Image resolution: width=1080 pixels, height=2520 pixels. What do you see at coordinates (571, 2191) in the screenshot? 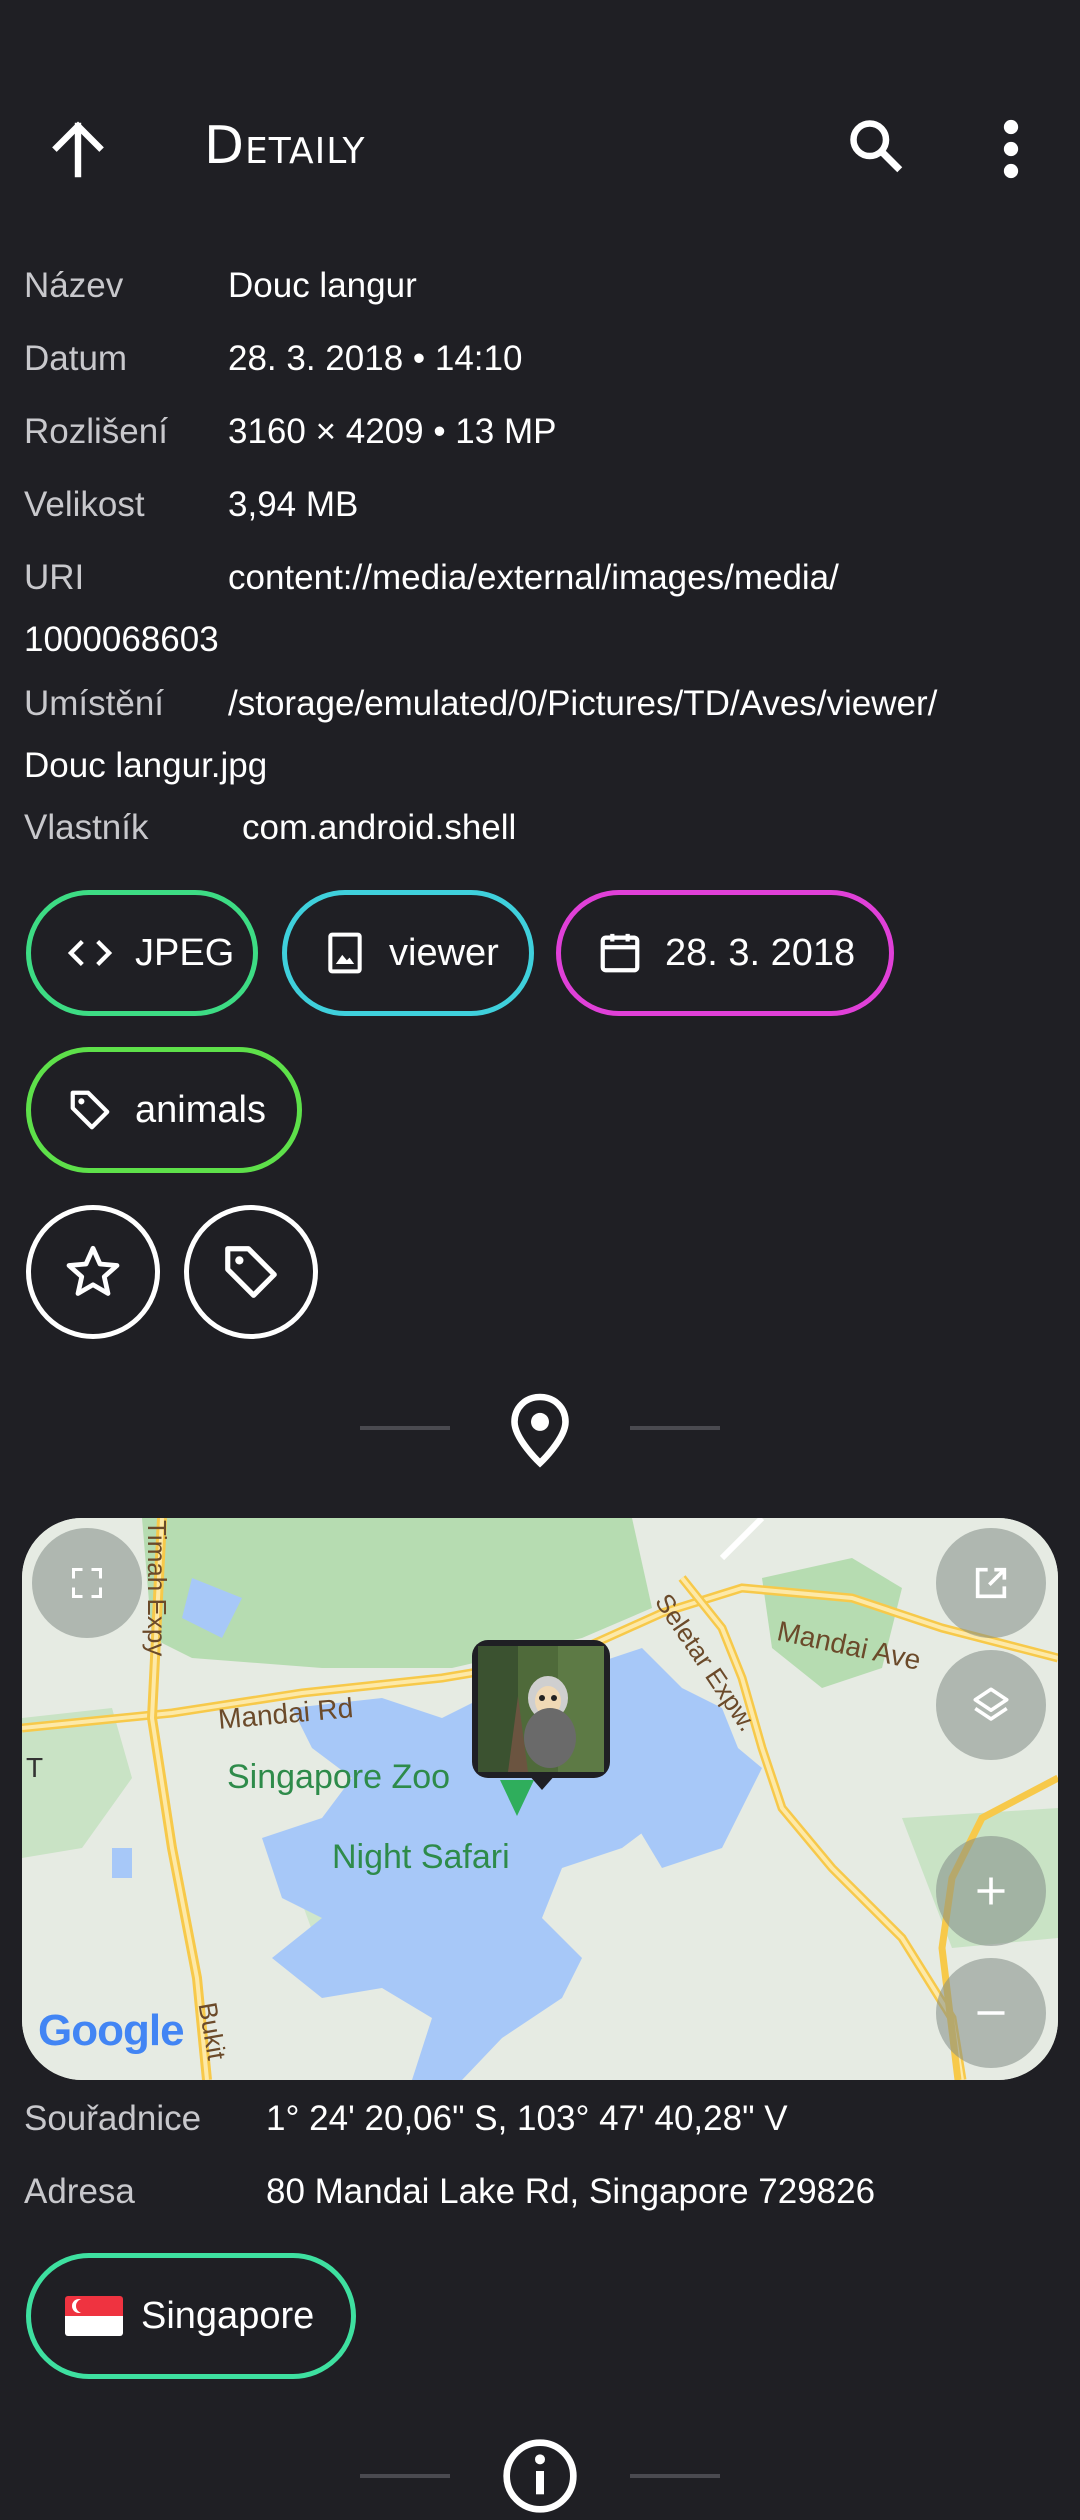
I see `info-value: 80 Mandai Lake Rd, Singapore 729826` at bounding box center [571, 2191].